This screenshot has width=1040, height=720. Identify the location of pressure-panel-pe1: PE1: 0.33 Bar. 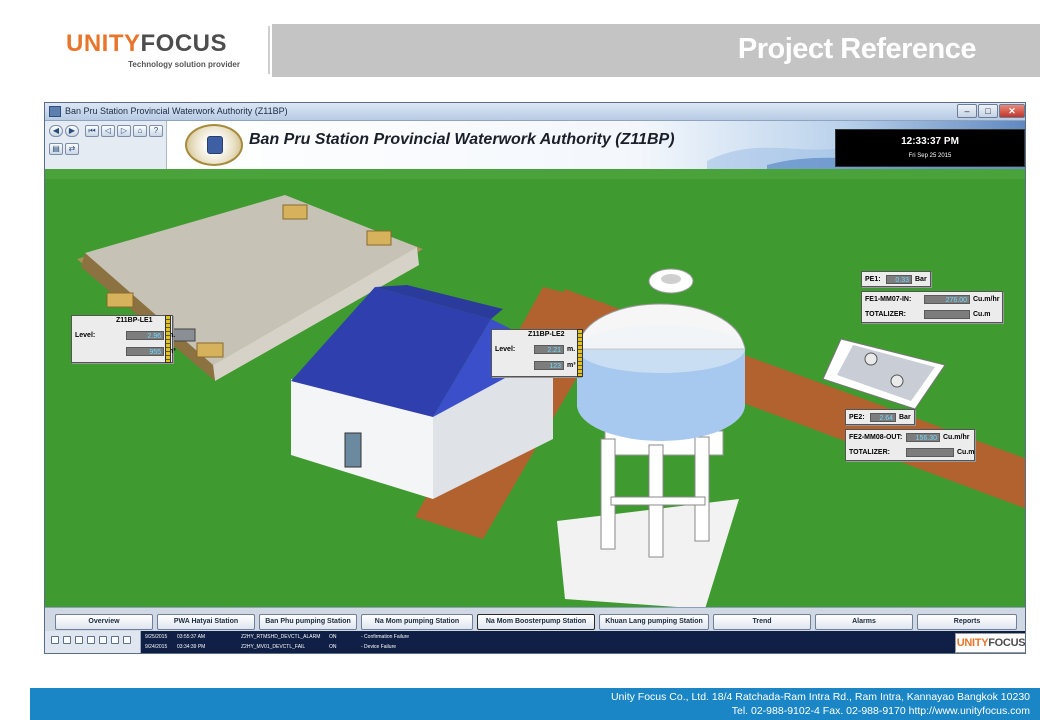
(896, 279).